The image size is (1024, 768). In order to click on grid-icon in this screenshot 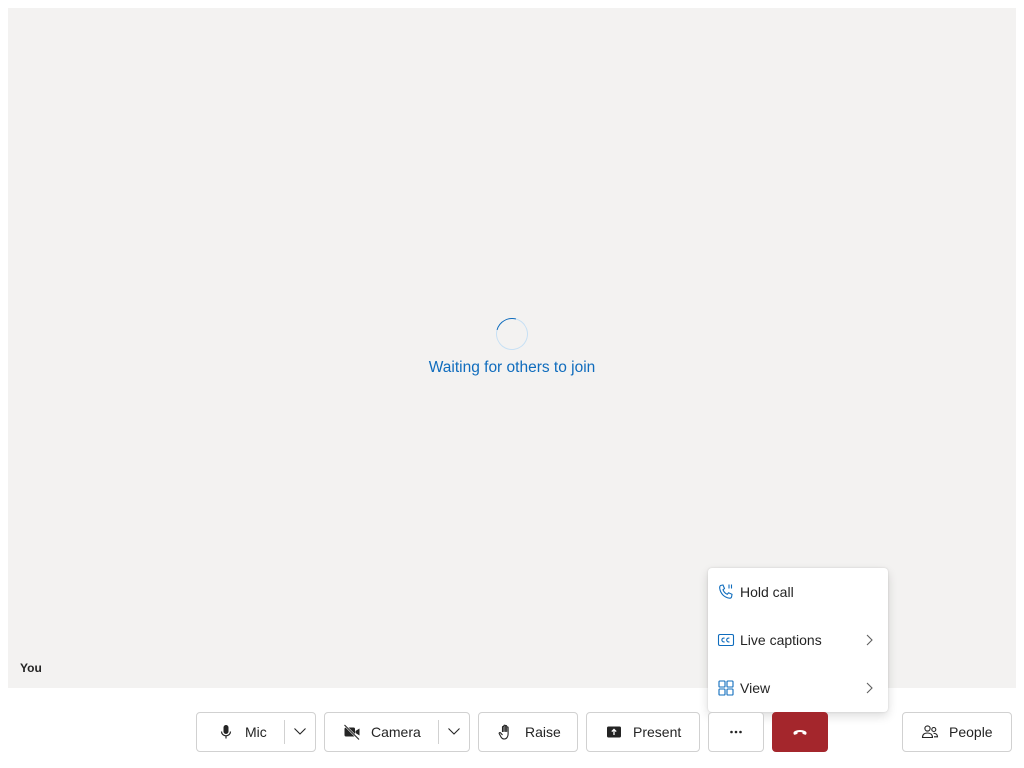, I will do `click(726, 688)`.